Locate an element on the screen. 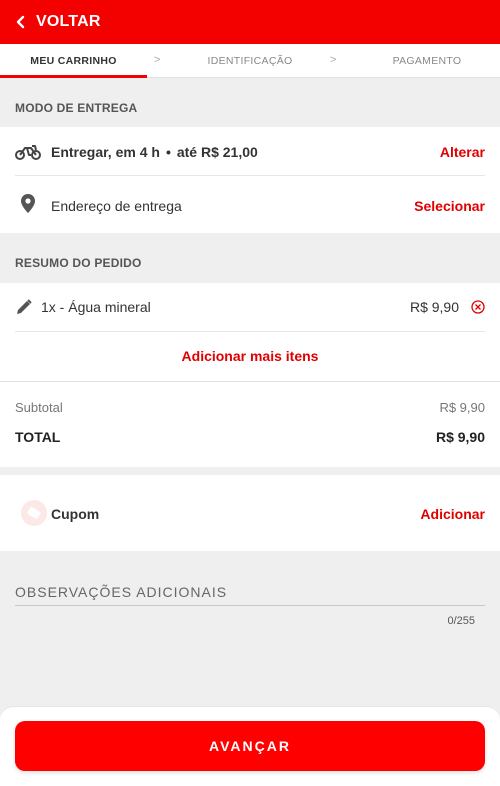  chevron-left-icon is located at coordinates (20, 22).